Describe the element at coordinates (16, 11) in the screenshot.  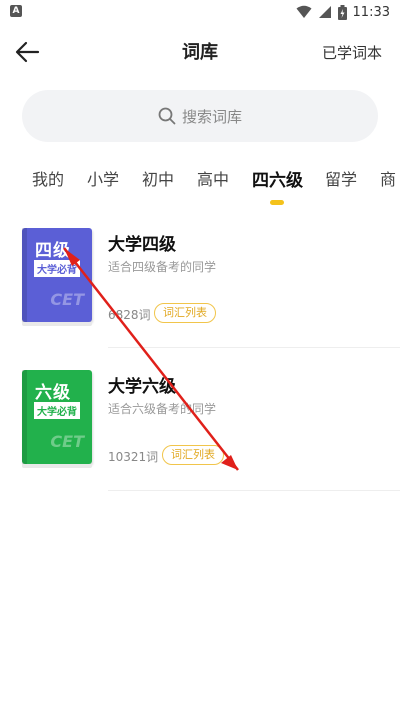
I see `app-notification-icon: A` at that location.